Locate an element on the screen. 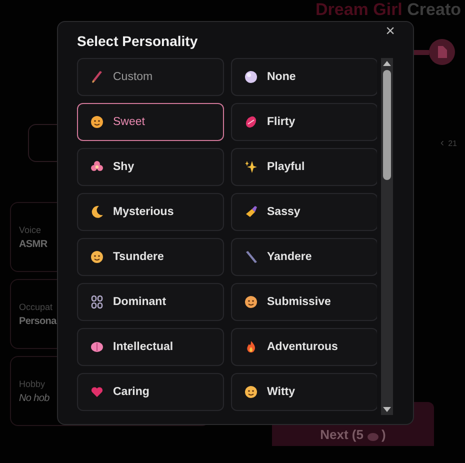  page-title: Dream Girl Creato is located at coordinates (388, 10).